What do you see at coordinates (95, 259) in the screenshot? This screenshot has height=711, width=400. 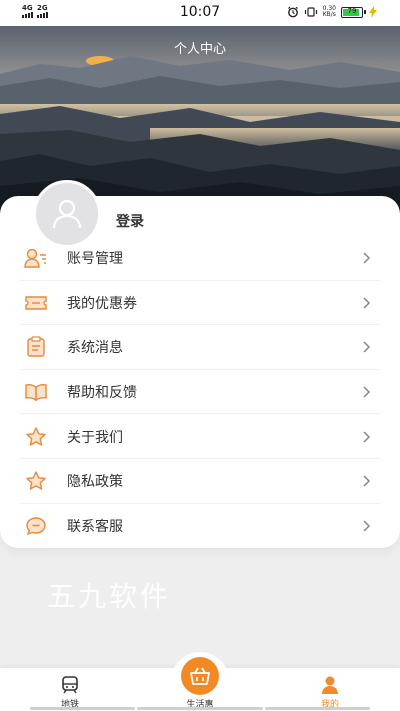 I see `menu-label-account: 账号管理` at bounding box center [95, 259].